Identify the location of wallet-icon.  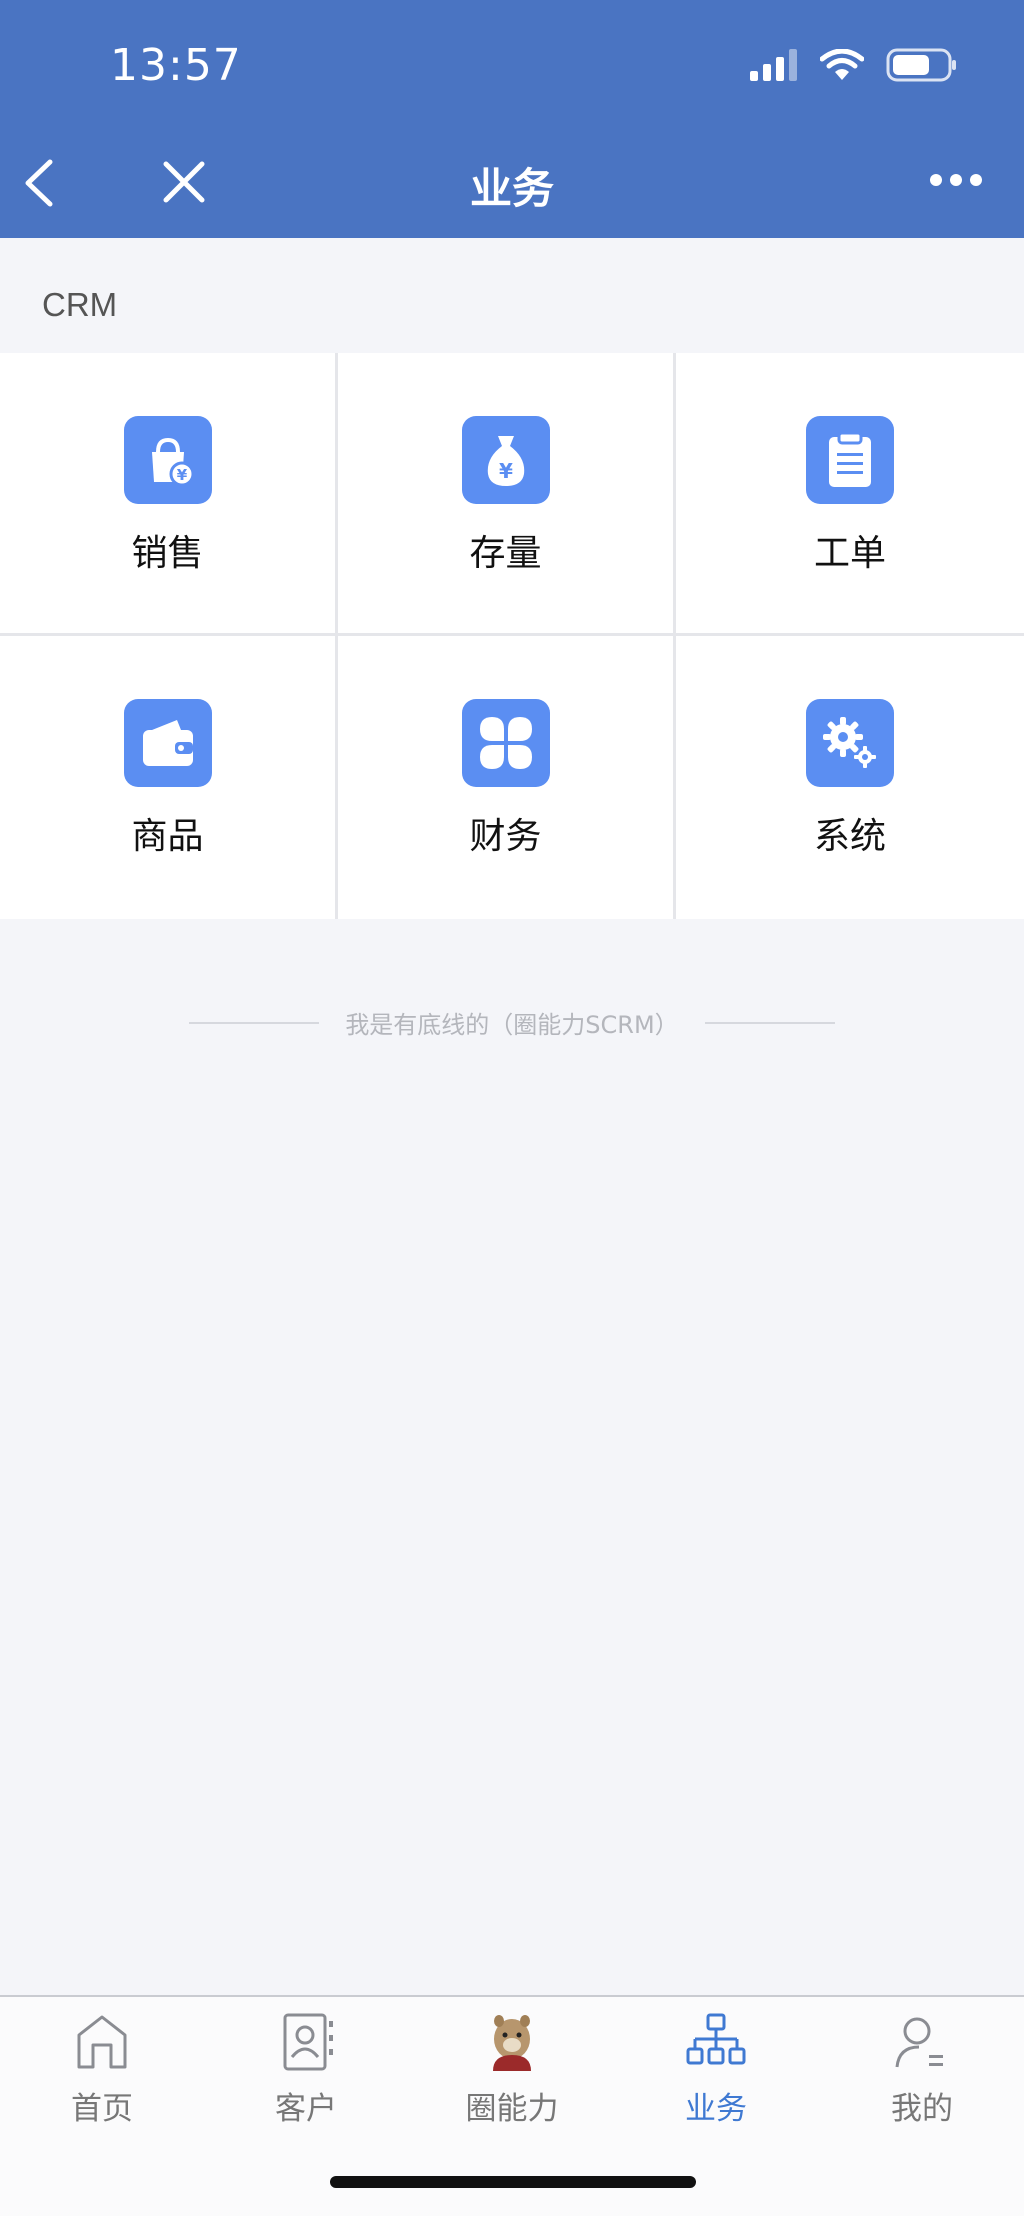
(167, 743).